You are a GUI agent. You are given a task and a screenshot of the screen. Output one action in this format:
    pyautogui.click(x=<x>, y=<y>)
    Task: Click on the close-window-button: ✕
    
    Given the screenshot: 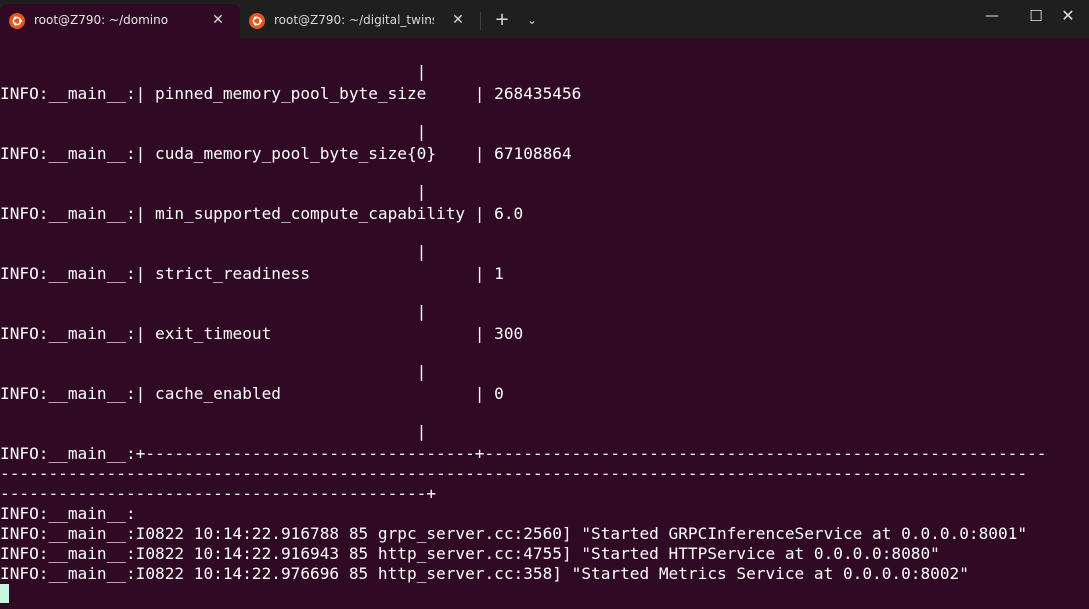 What is the action you would take?
    pyautogui.click(x=1067, y=16)
    